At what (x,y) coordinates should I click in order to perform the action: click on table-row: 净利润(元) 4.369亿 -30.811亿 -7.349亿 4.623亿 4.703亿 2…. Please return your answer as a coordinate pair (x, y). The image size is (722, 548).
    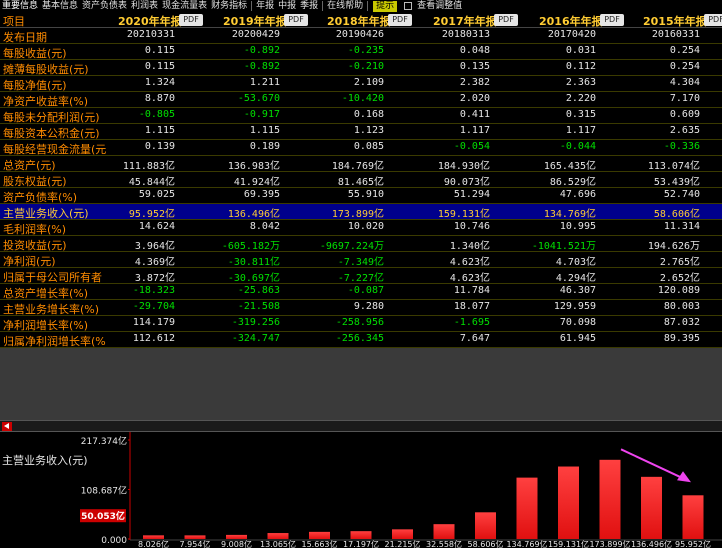
    Looking at the image, I should click on (361, 260).